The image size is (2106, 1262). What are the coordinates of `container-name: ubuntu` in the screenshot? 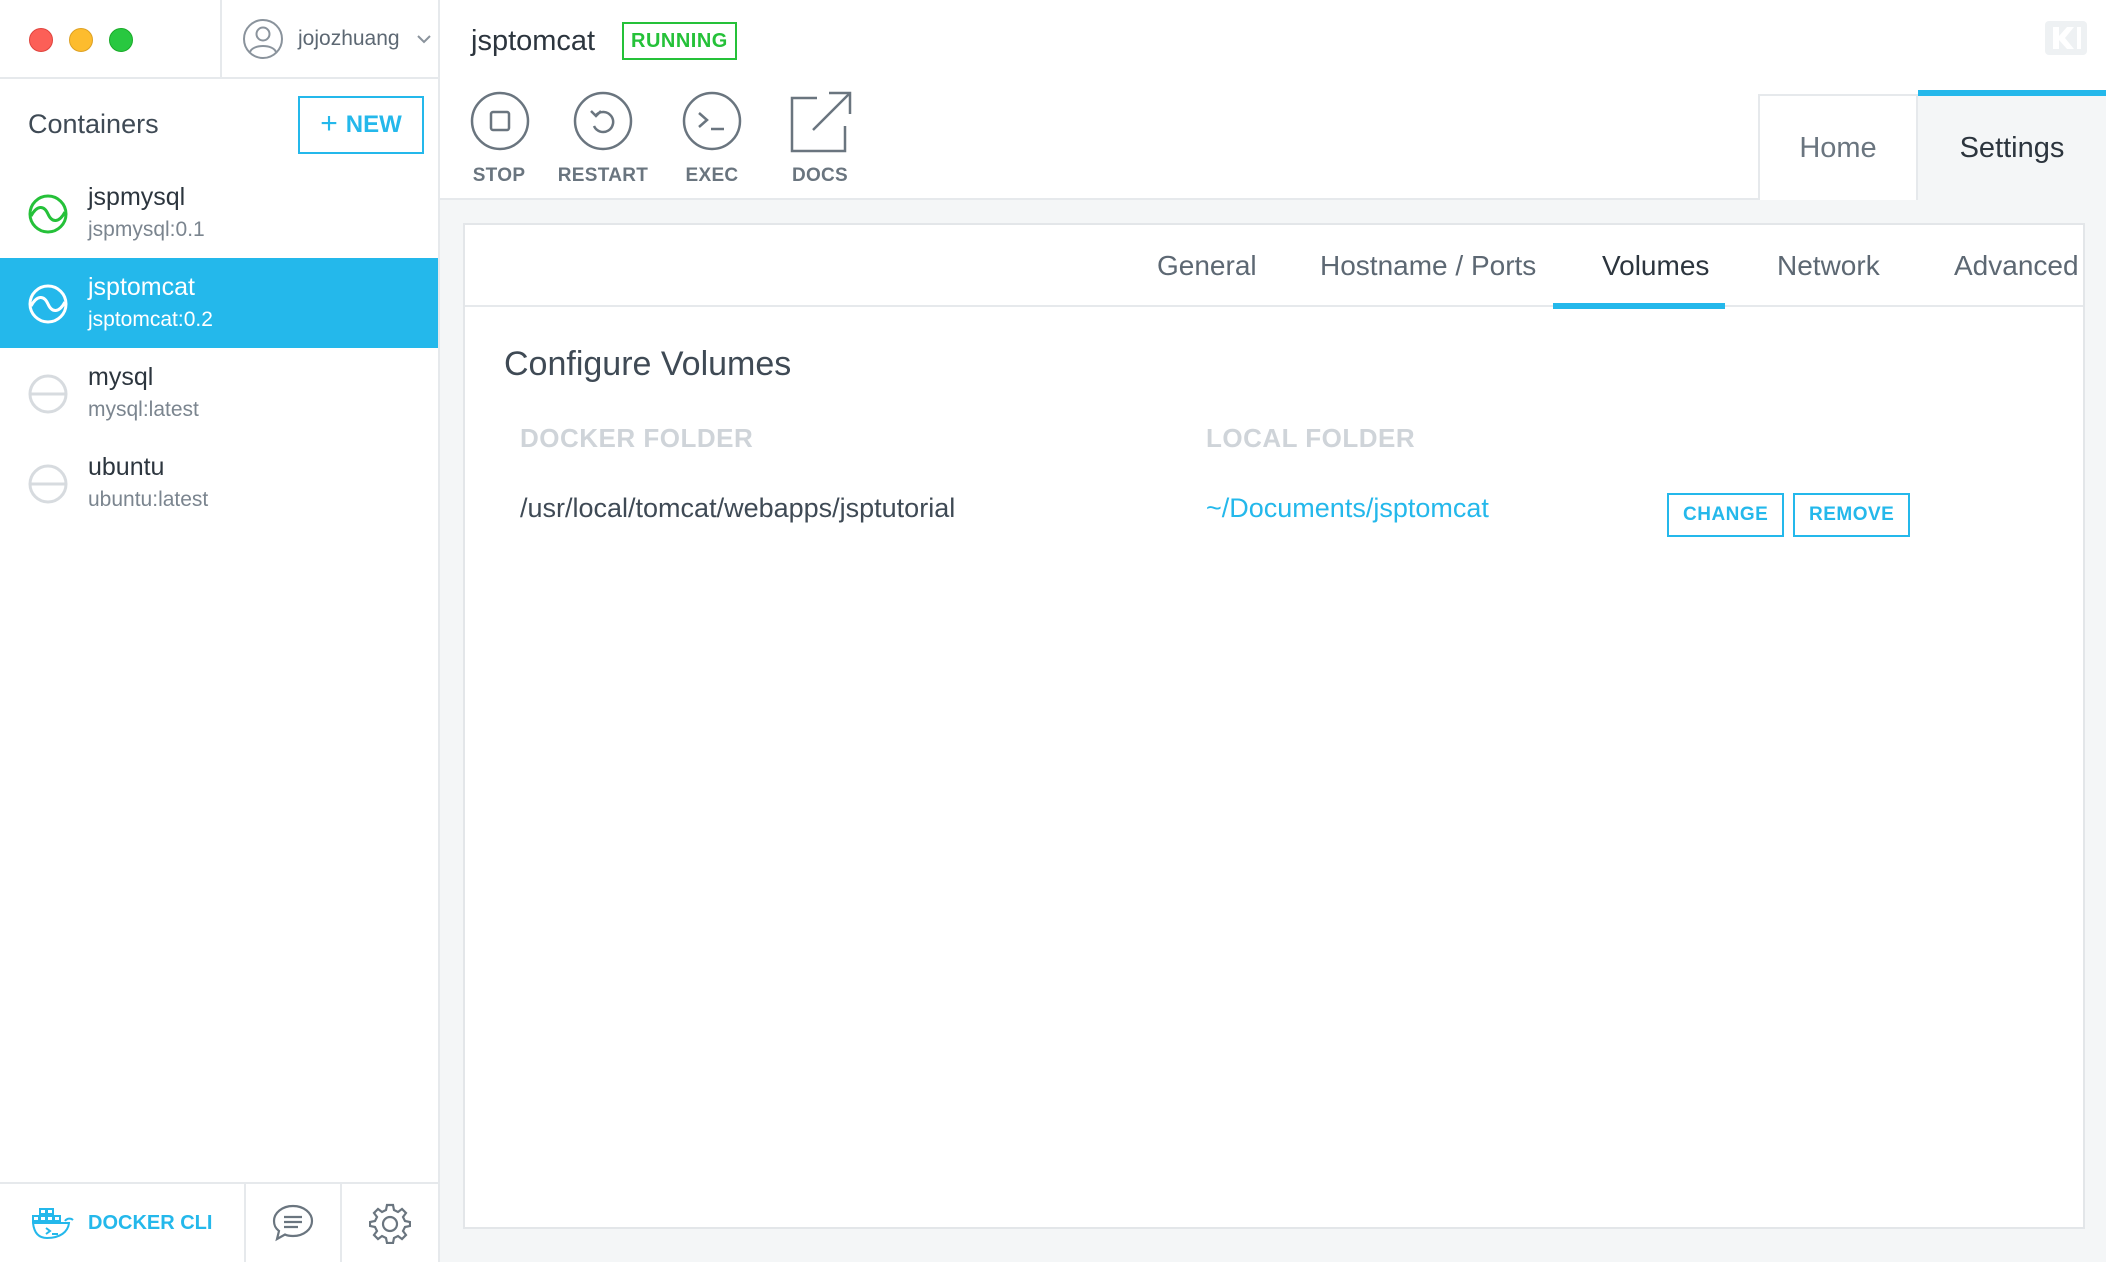 It's located at (126, 467).